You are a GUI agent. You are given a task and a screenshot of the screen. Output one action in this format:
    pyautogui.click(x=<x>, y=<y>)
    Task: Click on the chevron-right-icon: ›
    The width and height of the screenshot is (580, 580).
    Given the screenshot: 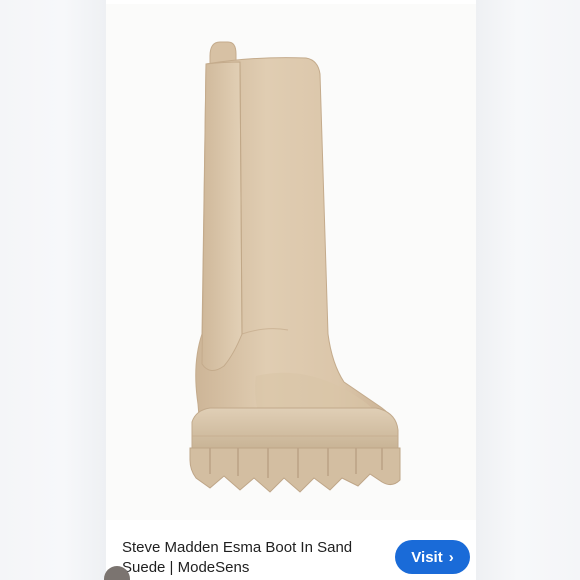 What is the action you would take?
    pyautogui.click(x=451, y=557)
    